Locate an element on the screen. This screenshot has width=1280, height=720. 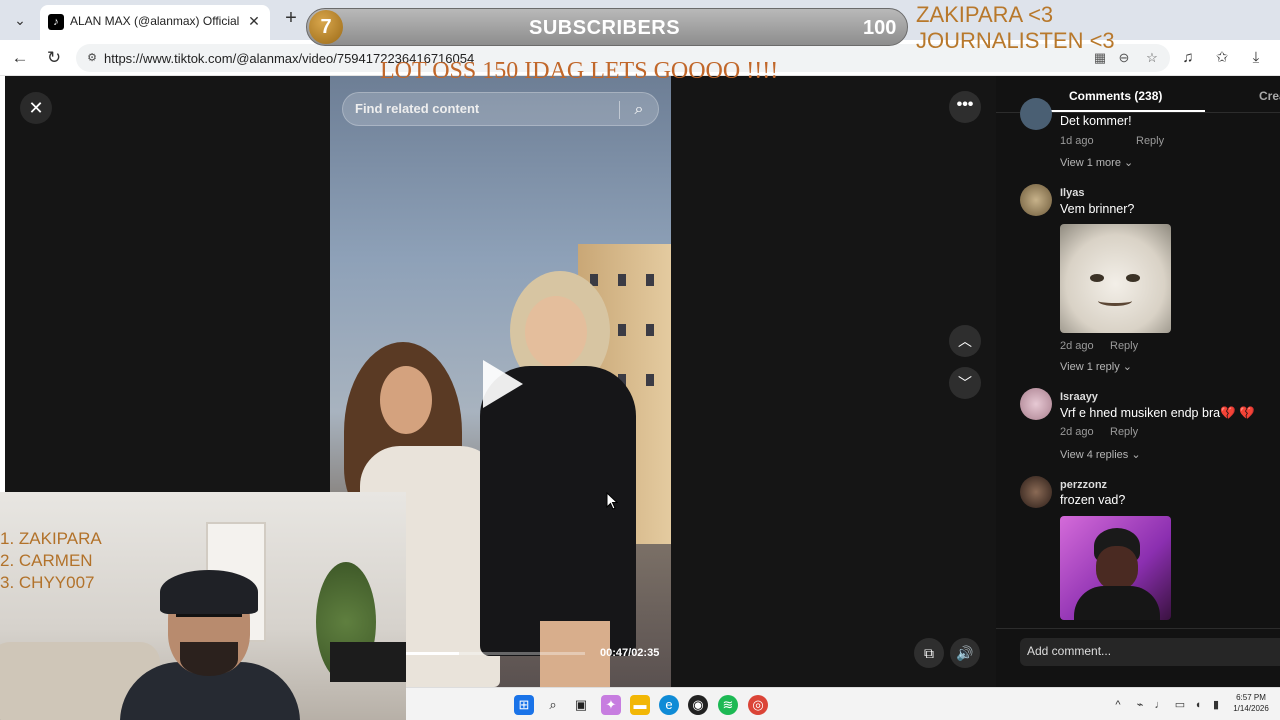
download-icon: ⤓ is located at coordinates (1256, 58).